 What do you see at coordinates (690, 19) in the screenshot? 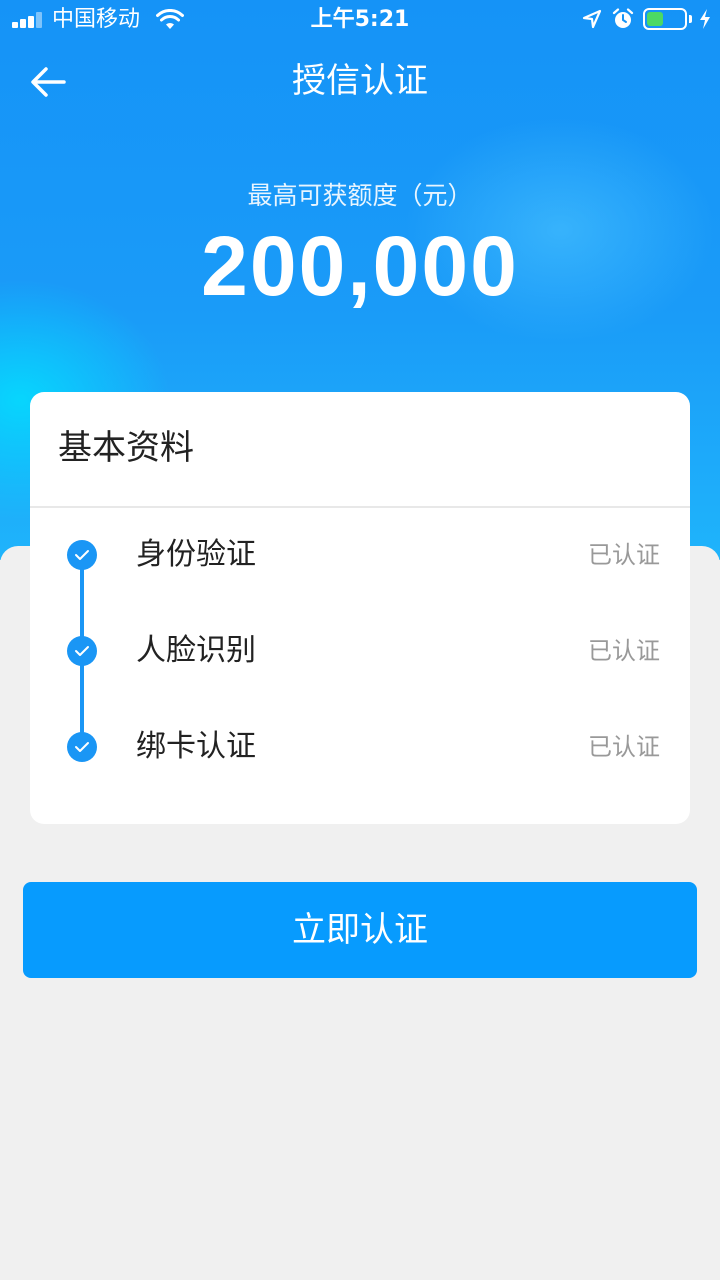
I see `battery-cap` at bounding box center [690, 19].